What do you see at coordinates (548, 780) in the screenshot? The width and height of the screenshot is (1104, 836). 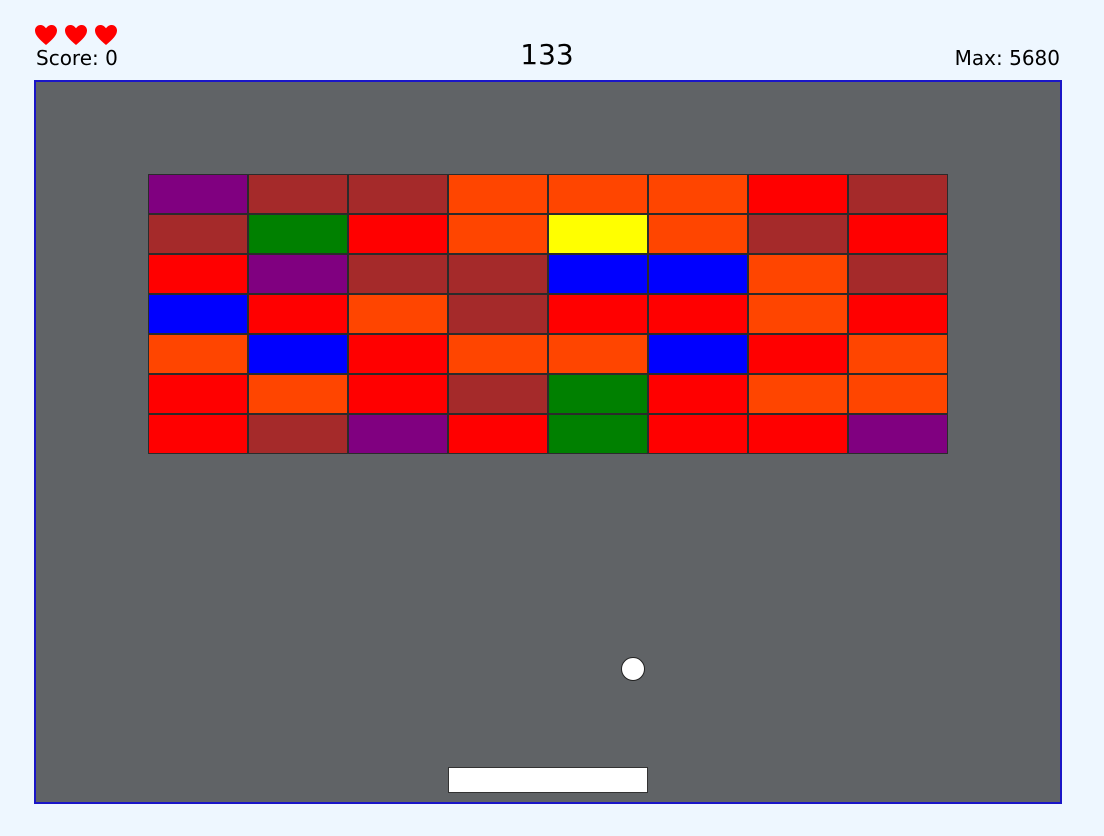 I see `paddle` at bounding box center [548, 780].